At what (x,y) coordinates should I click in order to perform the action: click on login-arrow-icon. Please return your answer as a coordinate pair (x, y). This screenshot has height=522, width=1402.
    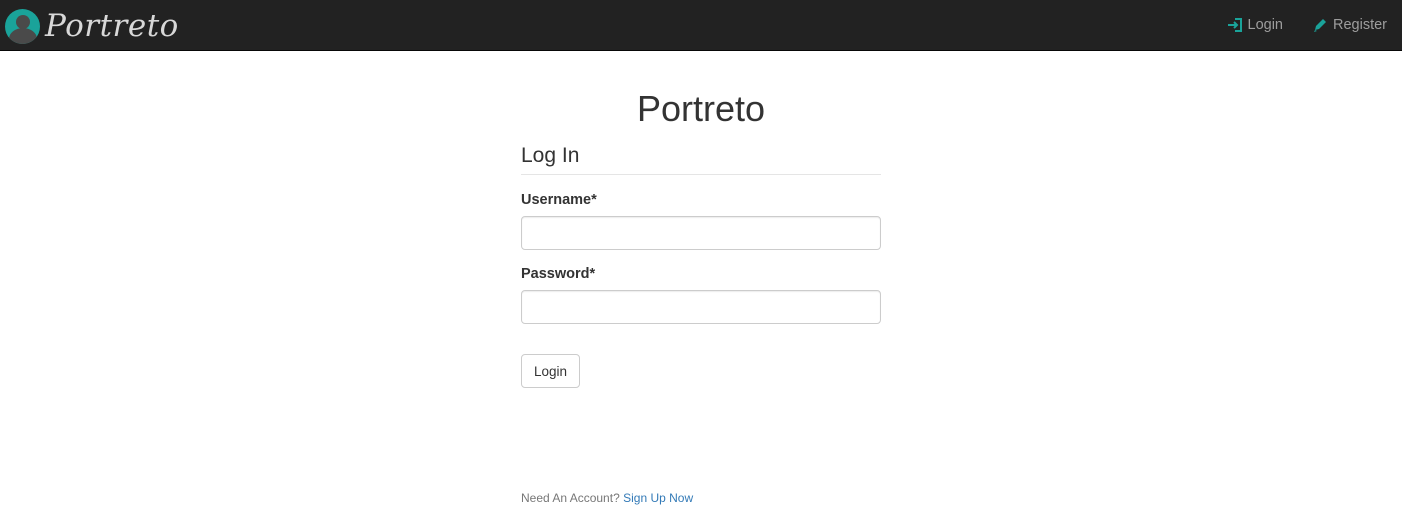
    Looking at the image, I should click on (1234, 25).